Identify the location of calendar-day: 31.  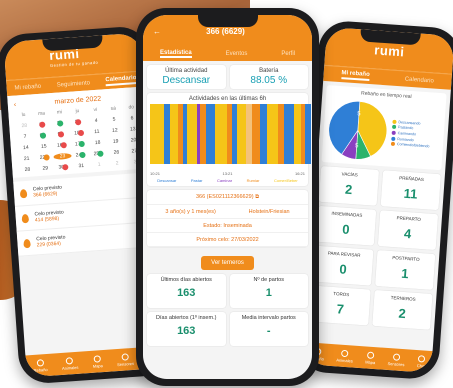
(81, 165).